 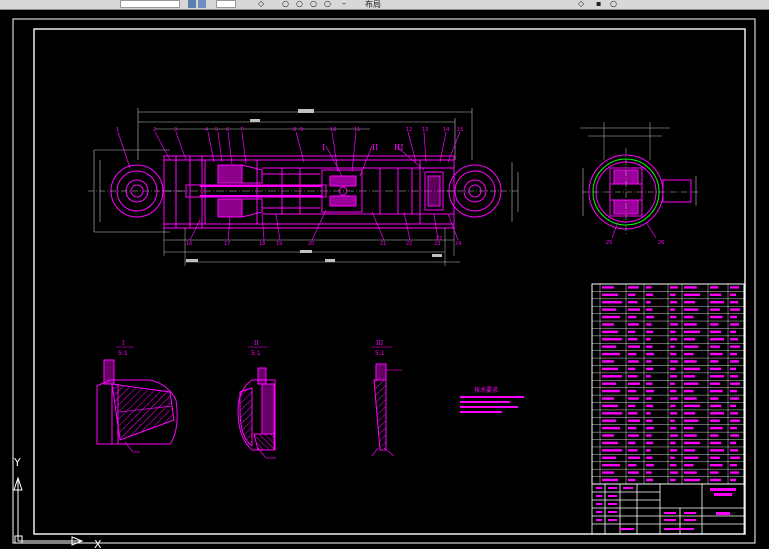 I want to click on balloon-7: 7, so click(x=241, y=130).